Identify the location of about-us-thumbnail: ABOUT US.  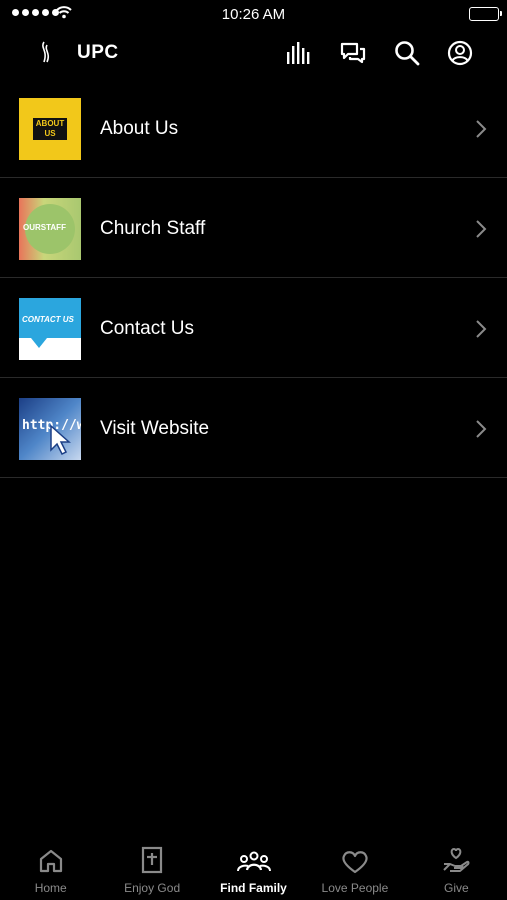
(50, 129).